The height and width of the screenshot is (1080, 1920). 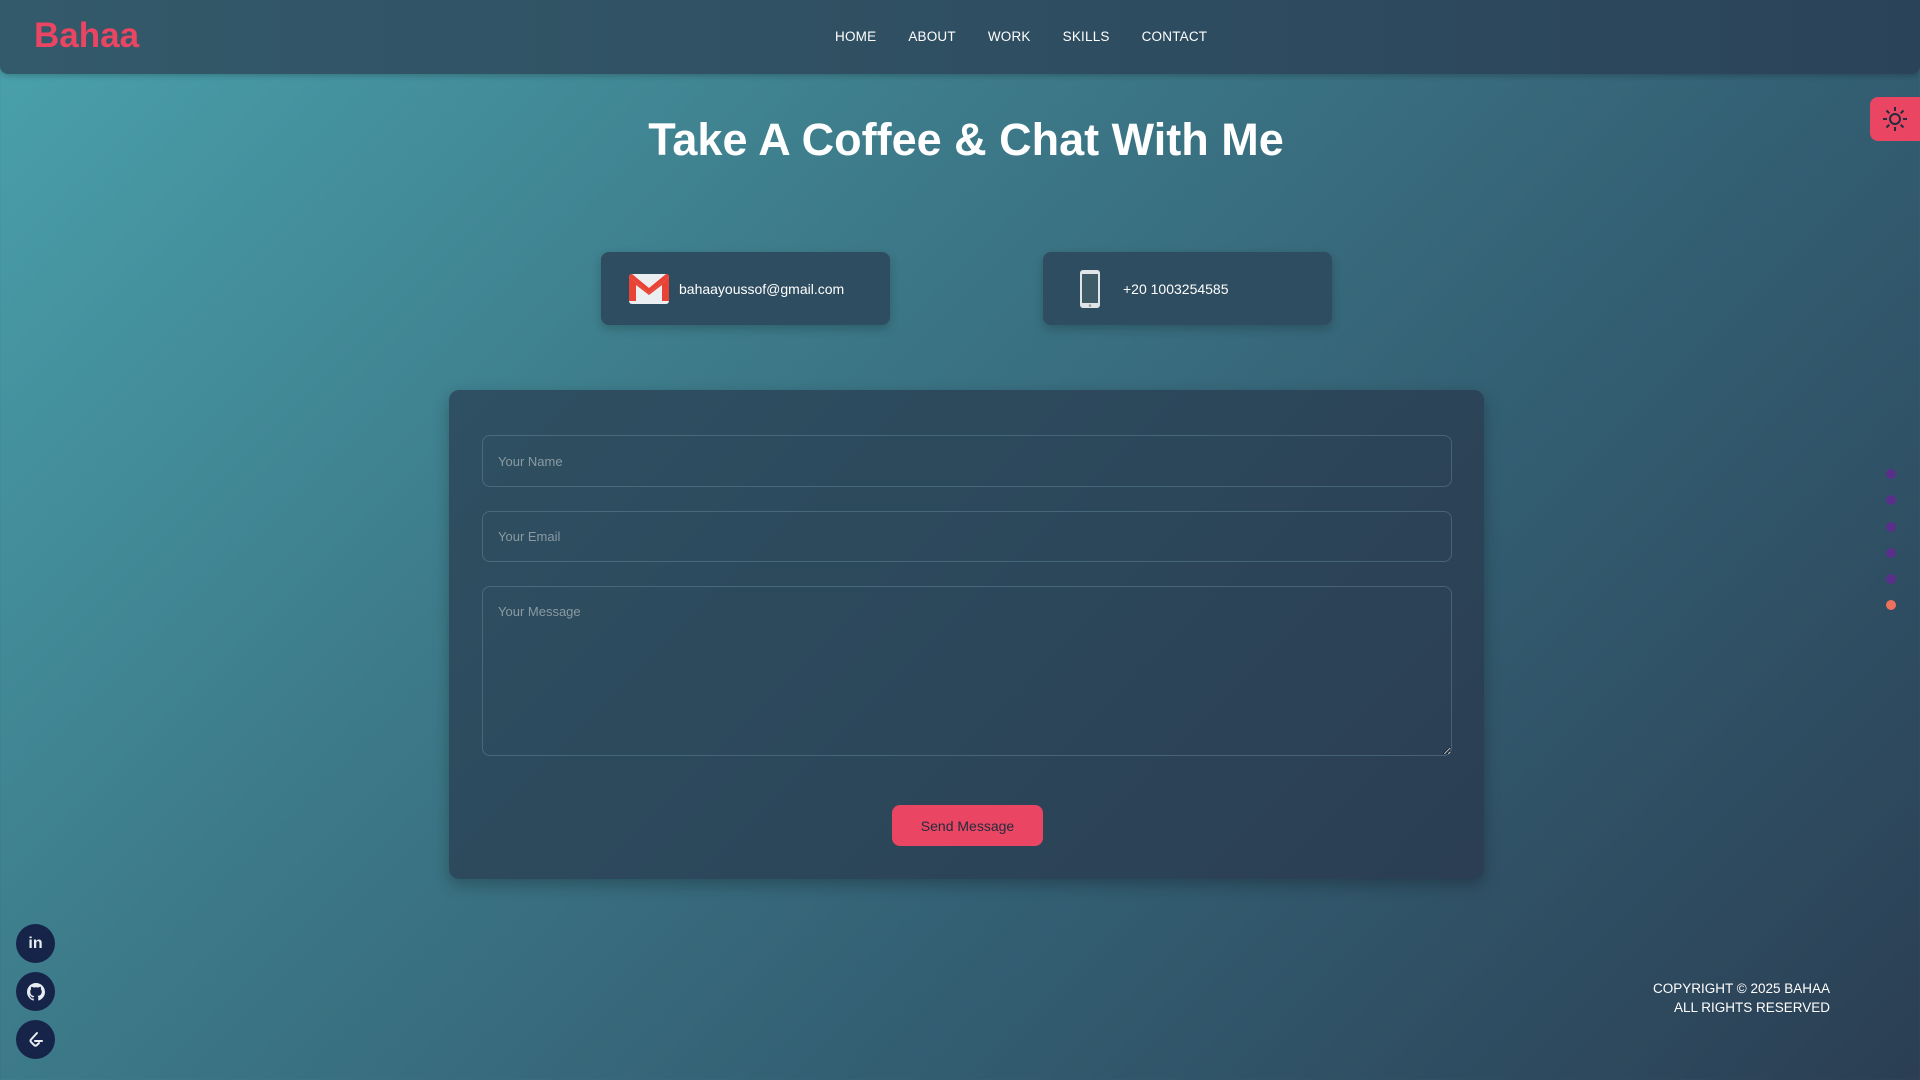 I want to click on navbar: Bahaa HOME ABOUT WORK SKILLS CONTACT, so click(x=960, y=37).